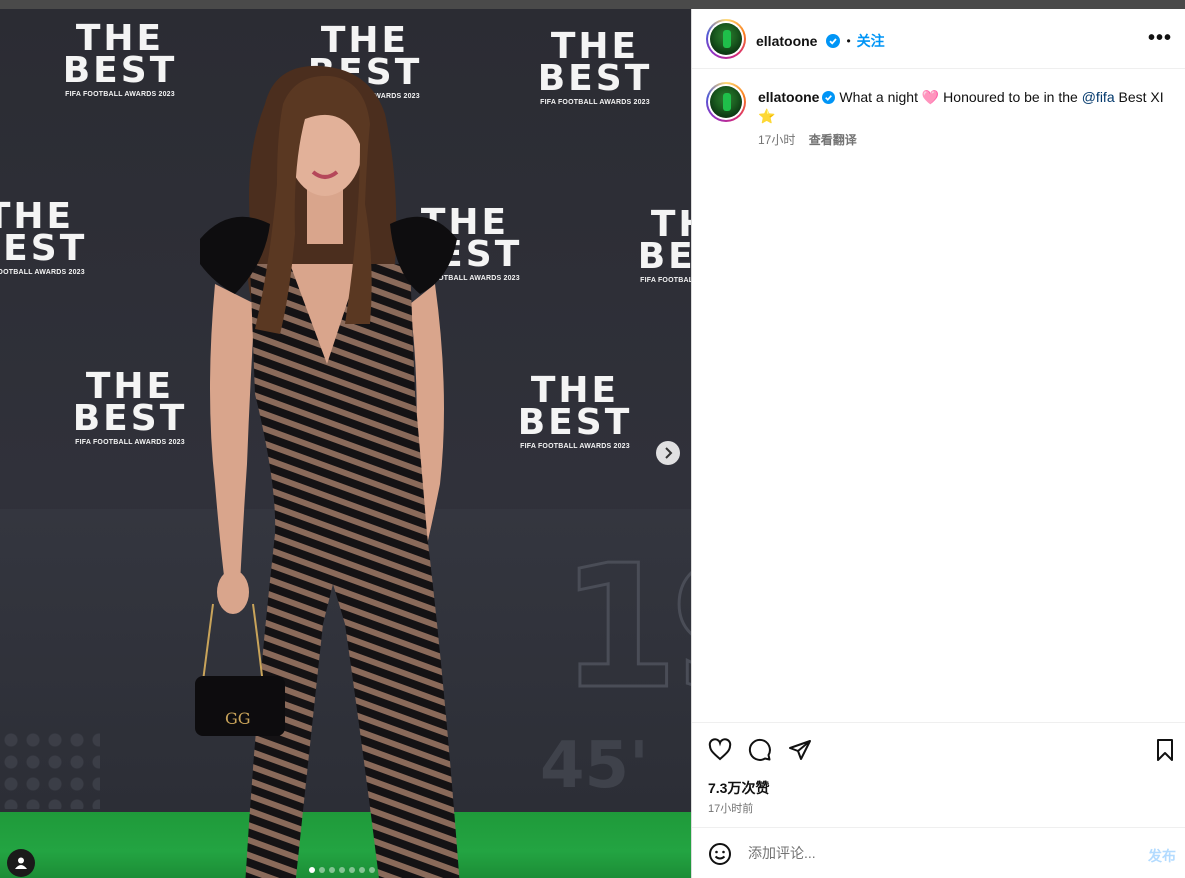  I want to click on author-avatar, so click(726, 39).